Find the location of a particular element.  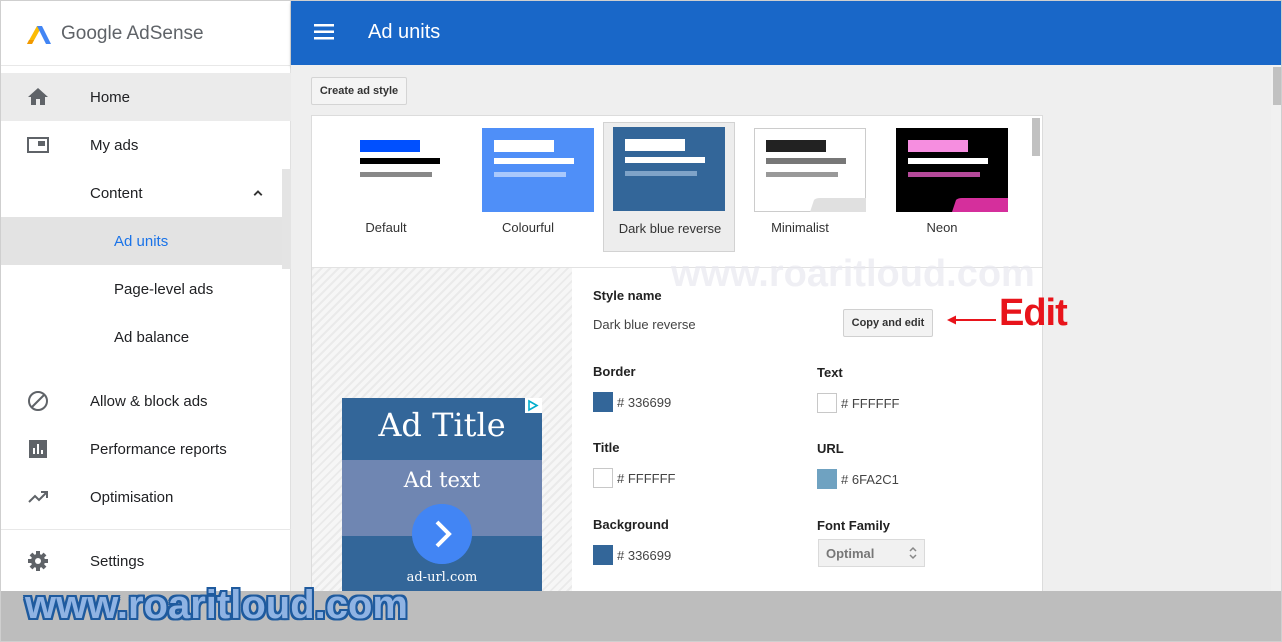

annotation-arrow-icon is located at coordinates (971, 320).